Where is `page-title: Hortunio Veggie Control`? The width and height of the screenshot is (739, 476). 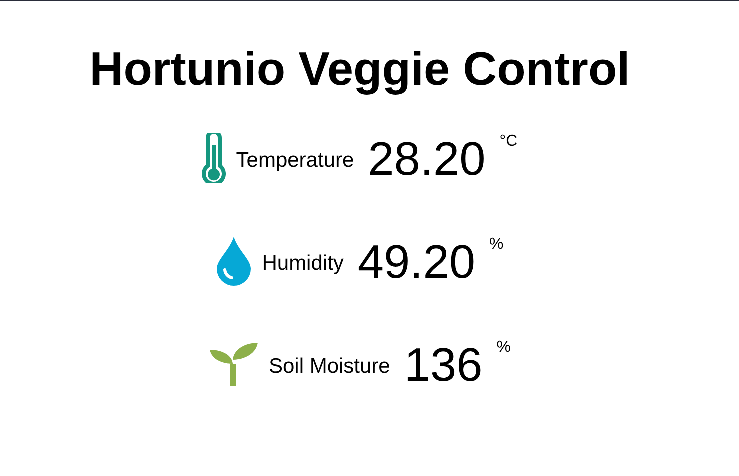 page-title: Hortunio Veggie Control is located at coordinates (360, 69).